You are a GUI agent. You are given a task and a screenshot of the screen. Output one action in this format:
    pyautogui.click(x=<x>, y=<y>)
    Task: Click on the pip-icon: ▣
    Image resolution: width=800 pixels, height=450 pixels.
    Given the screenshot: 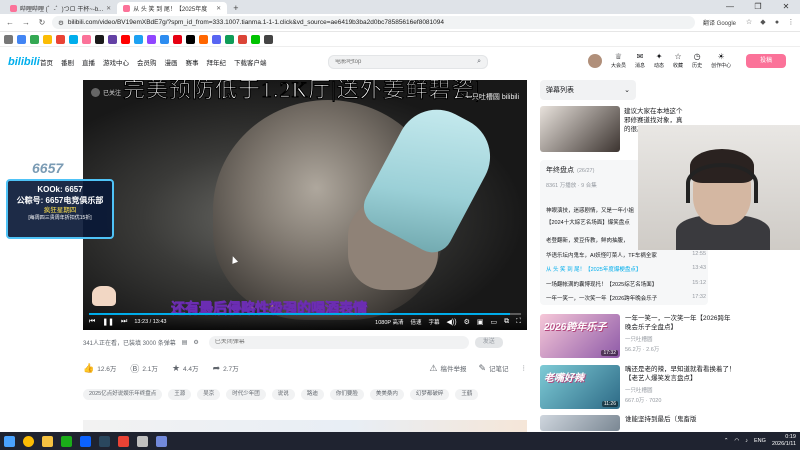 What is the action you would take?
    pyautogui.click(x=480, y=322)
    